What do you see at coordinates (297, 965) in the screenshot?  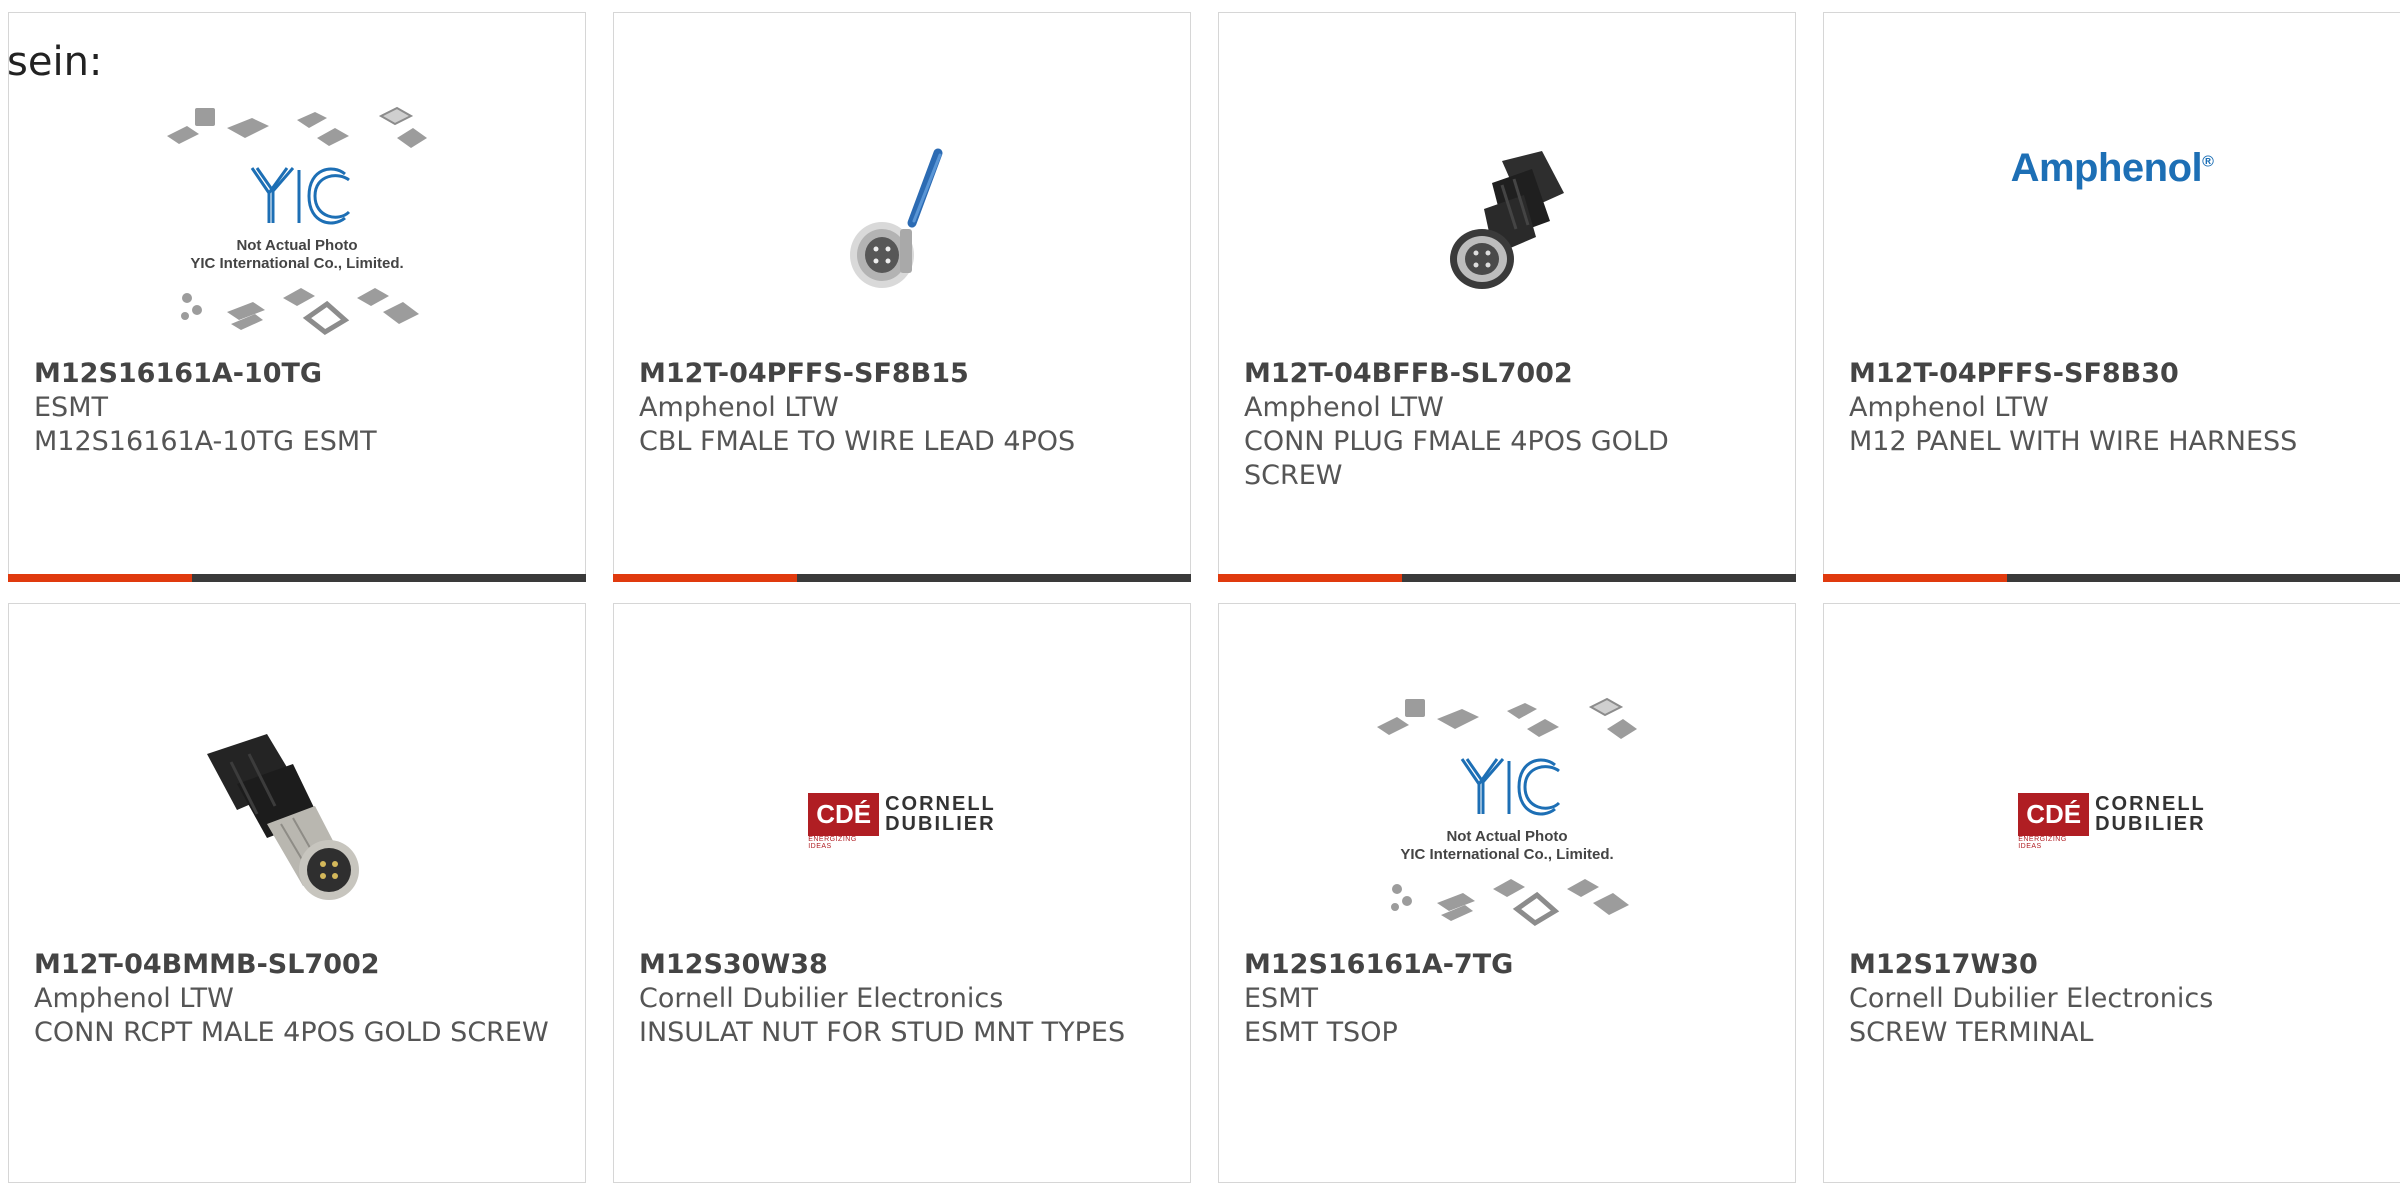 I see `part-number: M12T-04BMMB-SL7002` at bounding box center [297, 965].